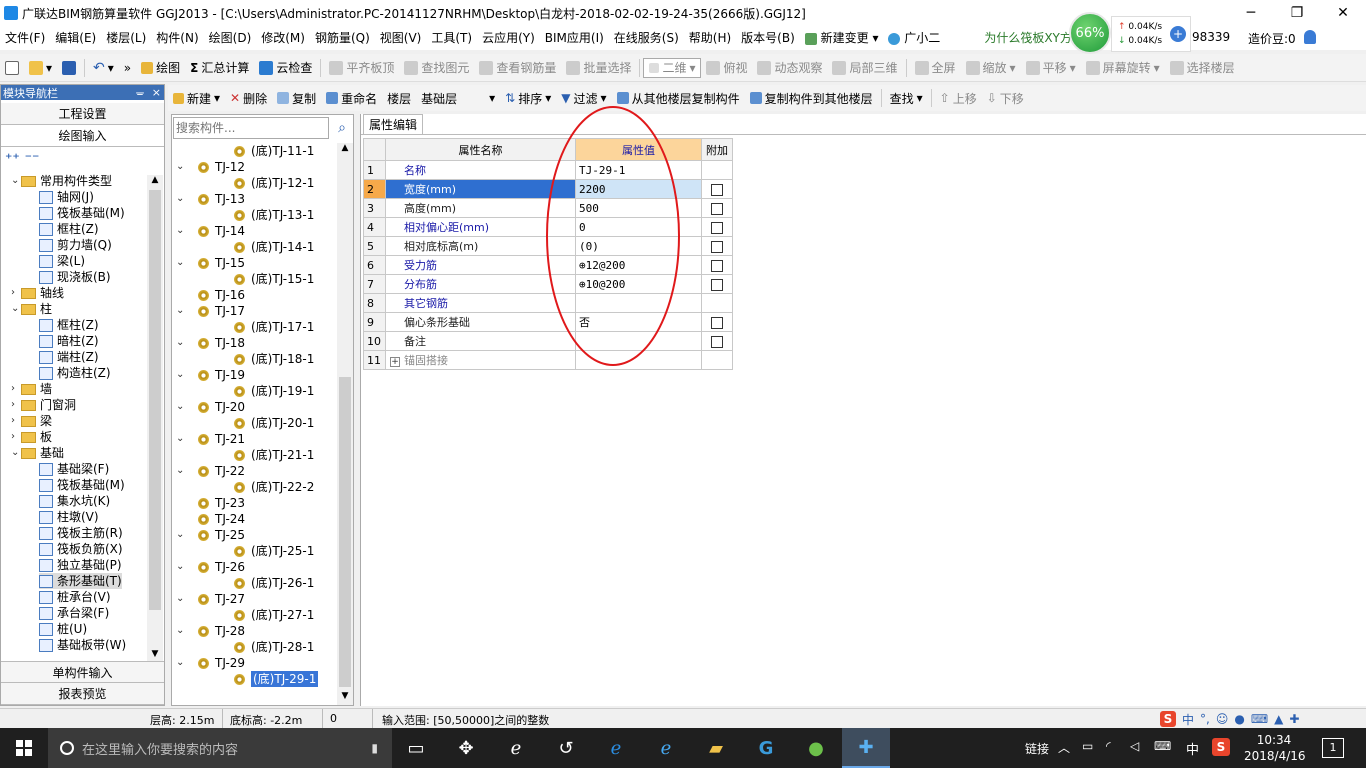 This screenshot has height=768, width=1366. Describe the element at coordinates (1064, 747) in the screenshot. I see `chevron-up-icon: ︿` at that location.